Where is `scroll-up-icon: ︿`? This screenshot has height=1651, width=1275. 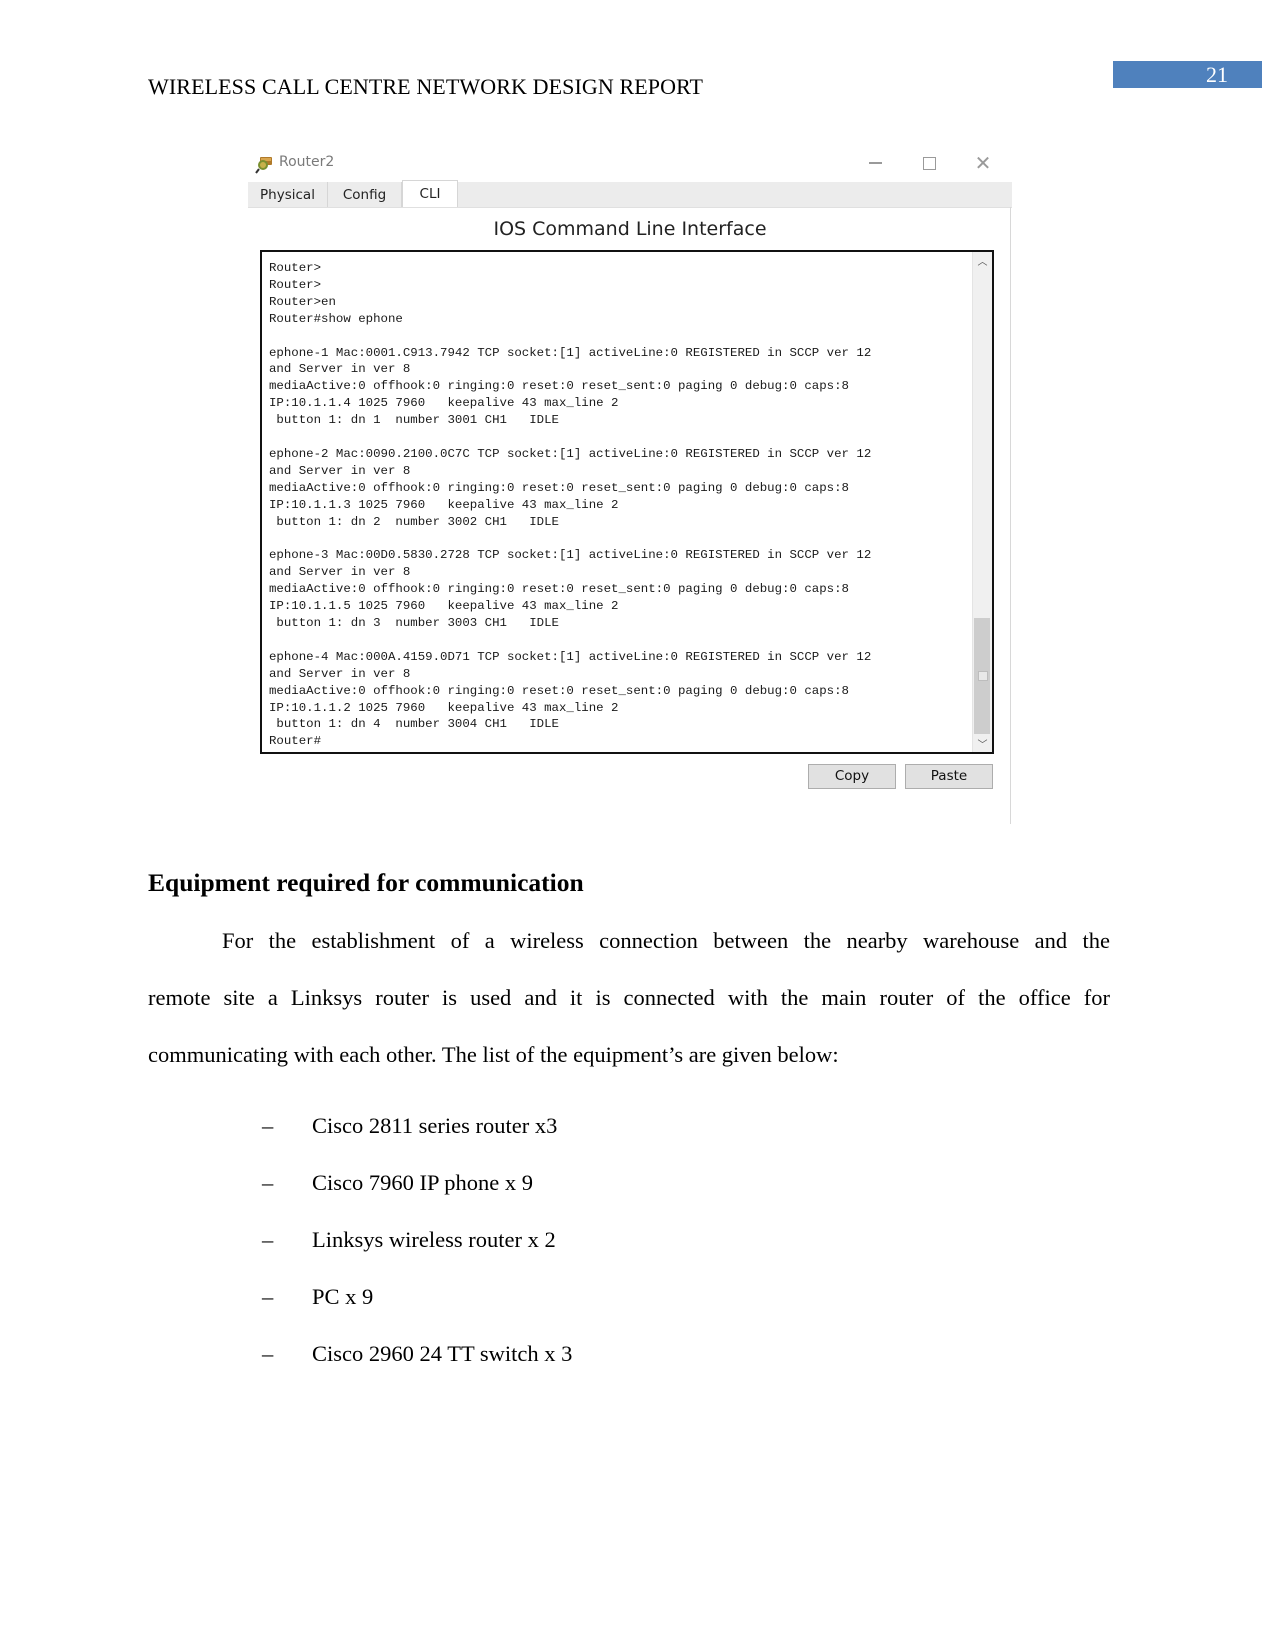 scroll-up-icon: ︿ is located at coordinates (982, 260).